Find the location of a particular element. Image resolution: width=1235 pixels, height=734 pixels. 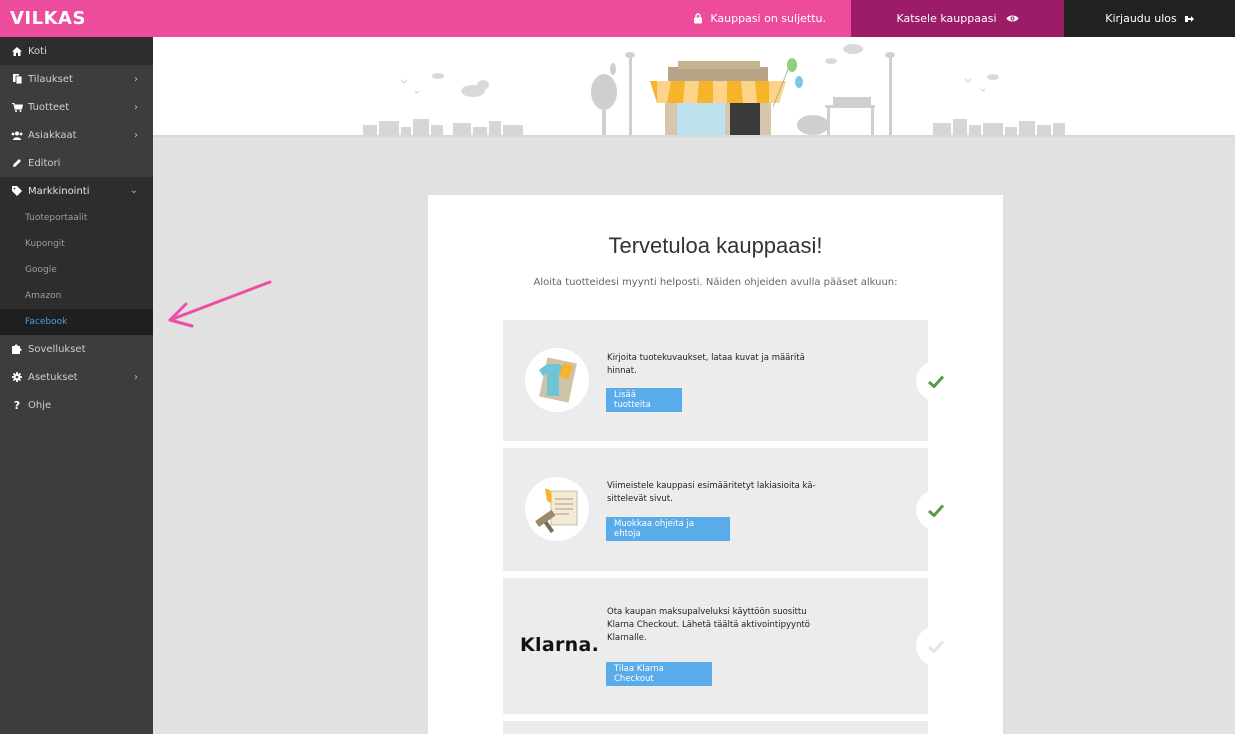

puzzle-icon is located at coordinates (17, 349).